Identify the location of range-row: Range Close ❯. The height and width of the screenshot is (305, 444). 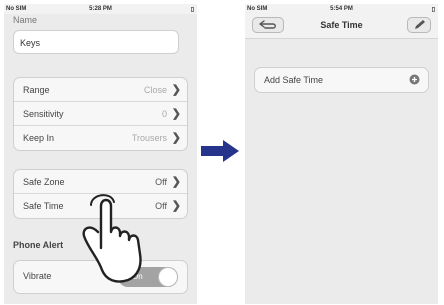
(100, 90).